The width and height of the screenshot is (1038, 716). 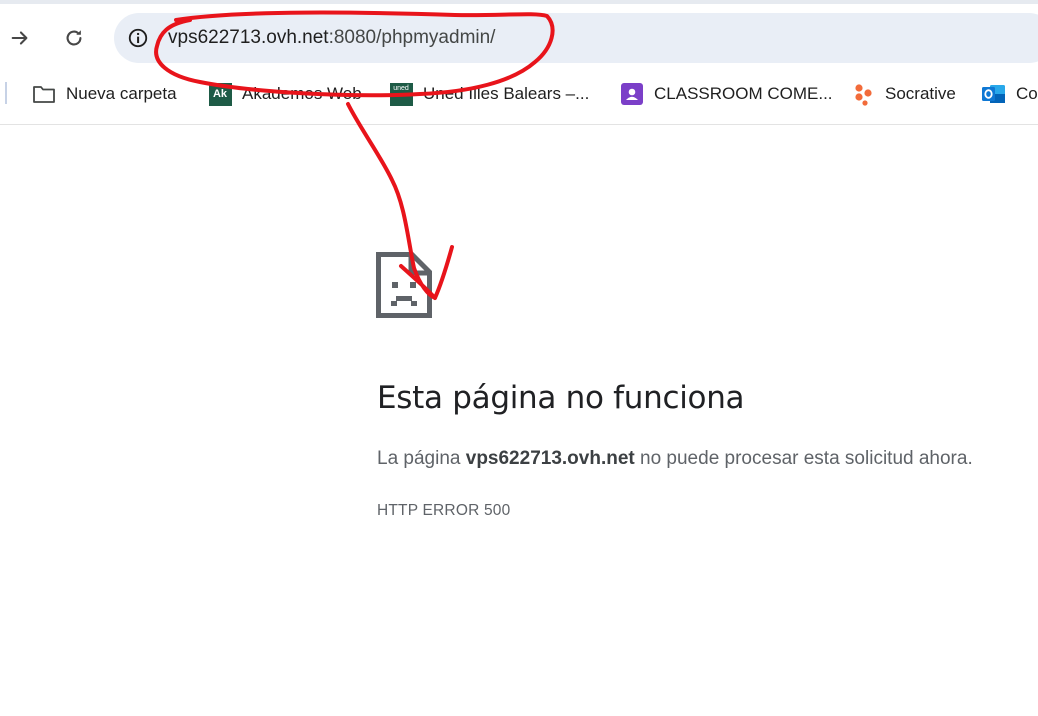 I want to click on bookmark-label: Akademos Web, so click(x=302, y=93).